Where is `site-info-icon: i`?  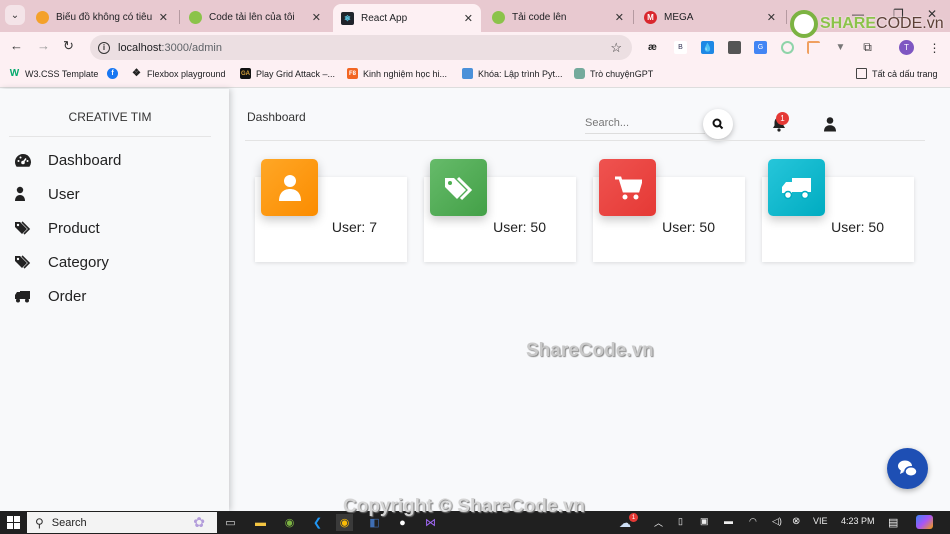 site-info-icon: i is located at coordinates (104, 47).